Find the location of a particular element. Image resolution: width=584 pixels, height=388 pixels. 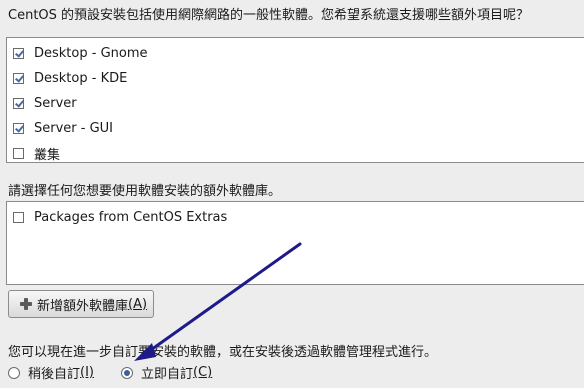

checkbox-centos-extras is located at coordinates (18, 217).